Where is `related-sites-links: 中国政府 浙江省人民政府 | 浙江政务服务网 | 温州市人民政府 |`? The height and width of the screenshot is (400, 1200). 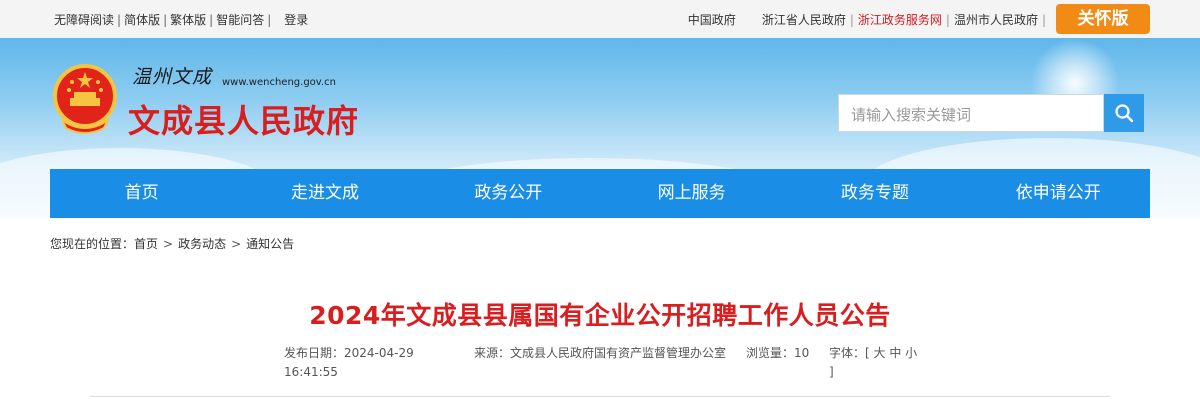 related-sites-links: 中国政府 浙江省人民政府 | 浙江政务服务网 | 温州市人民政府 | is located at coordinates (866, 20).